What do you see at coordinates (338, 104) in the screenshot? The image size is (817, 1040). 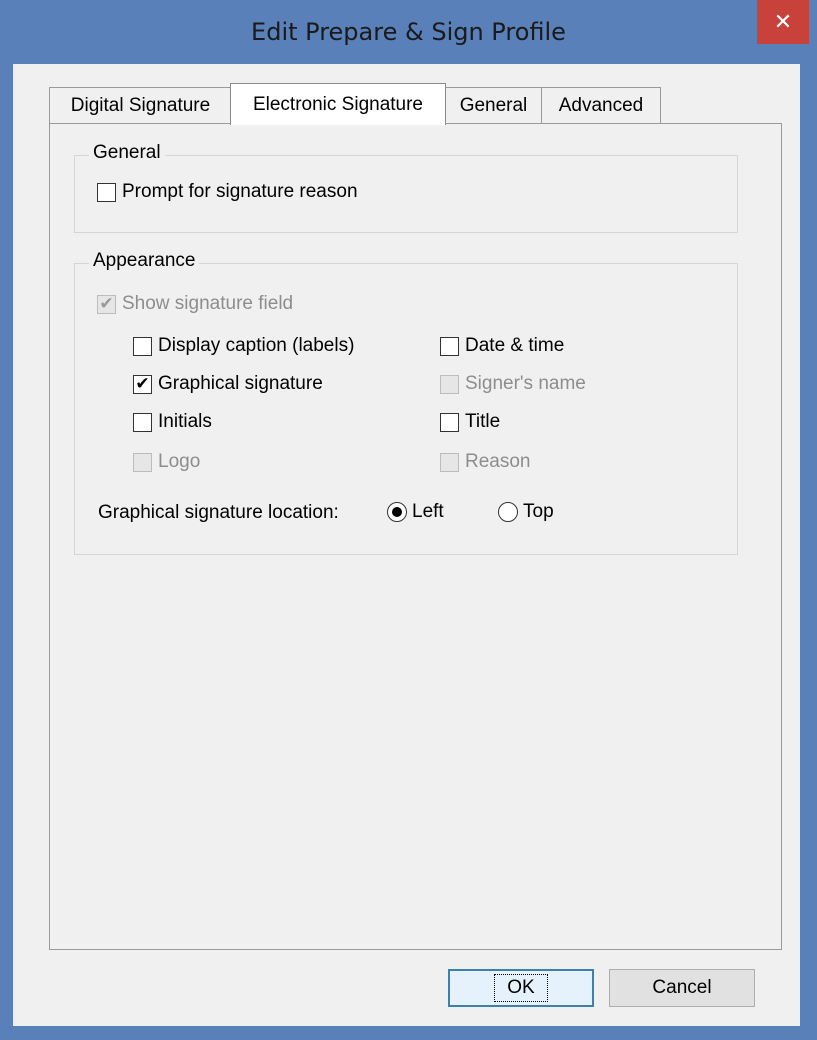 I see `tab-electronic-signature: Electronic Signature` at bounding box center [338, 104].